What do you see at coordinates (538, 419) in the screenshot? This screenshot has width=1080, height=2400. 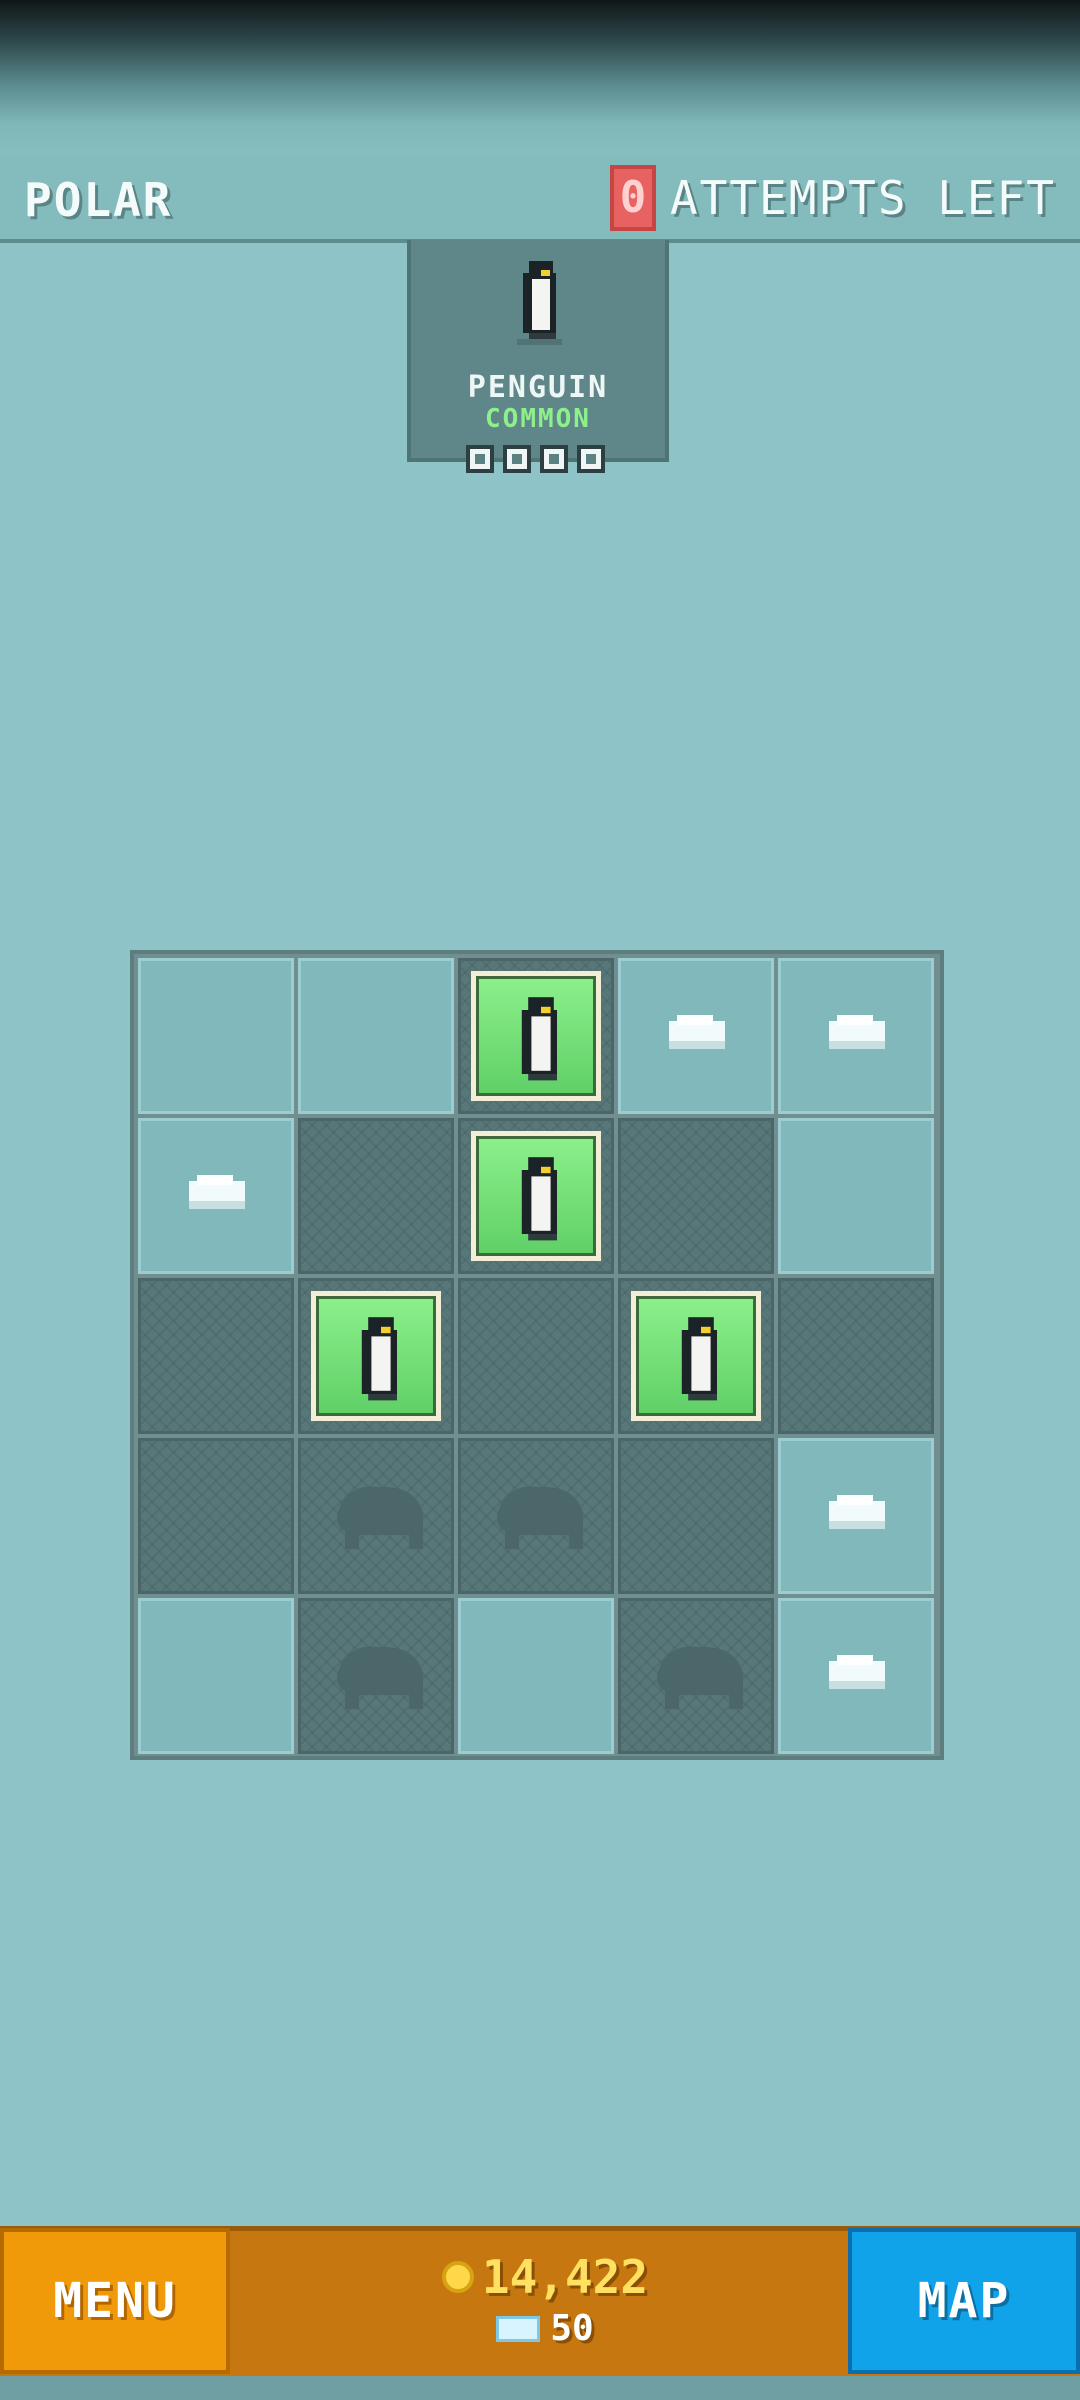 I see `animal-rarity: COMMON` at bounding box center [538, 419].